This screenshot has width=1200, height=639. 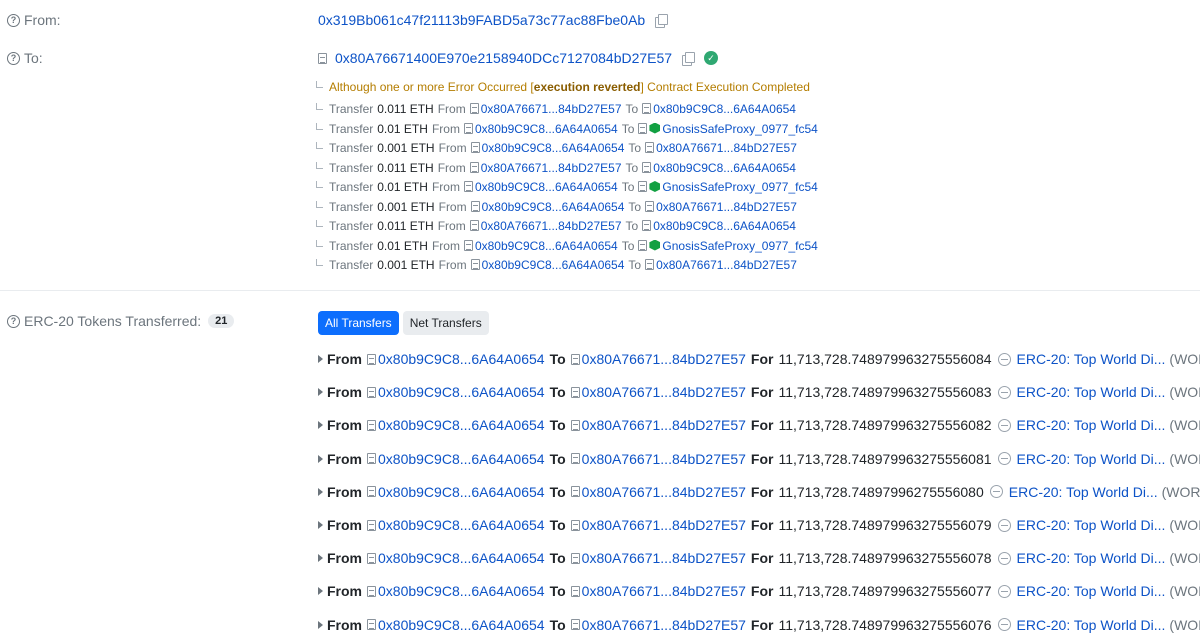 What do you see at coordinates (587, 87) in the screenshot?
I see `warning-error: execution reverted` at bounding box center [587, 87].